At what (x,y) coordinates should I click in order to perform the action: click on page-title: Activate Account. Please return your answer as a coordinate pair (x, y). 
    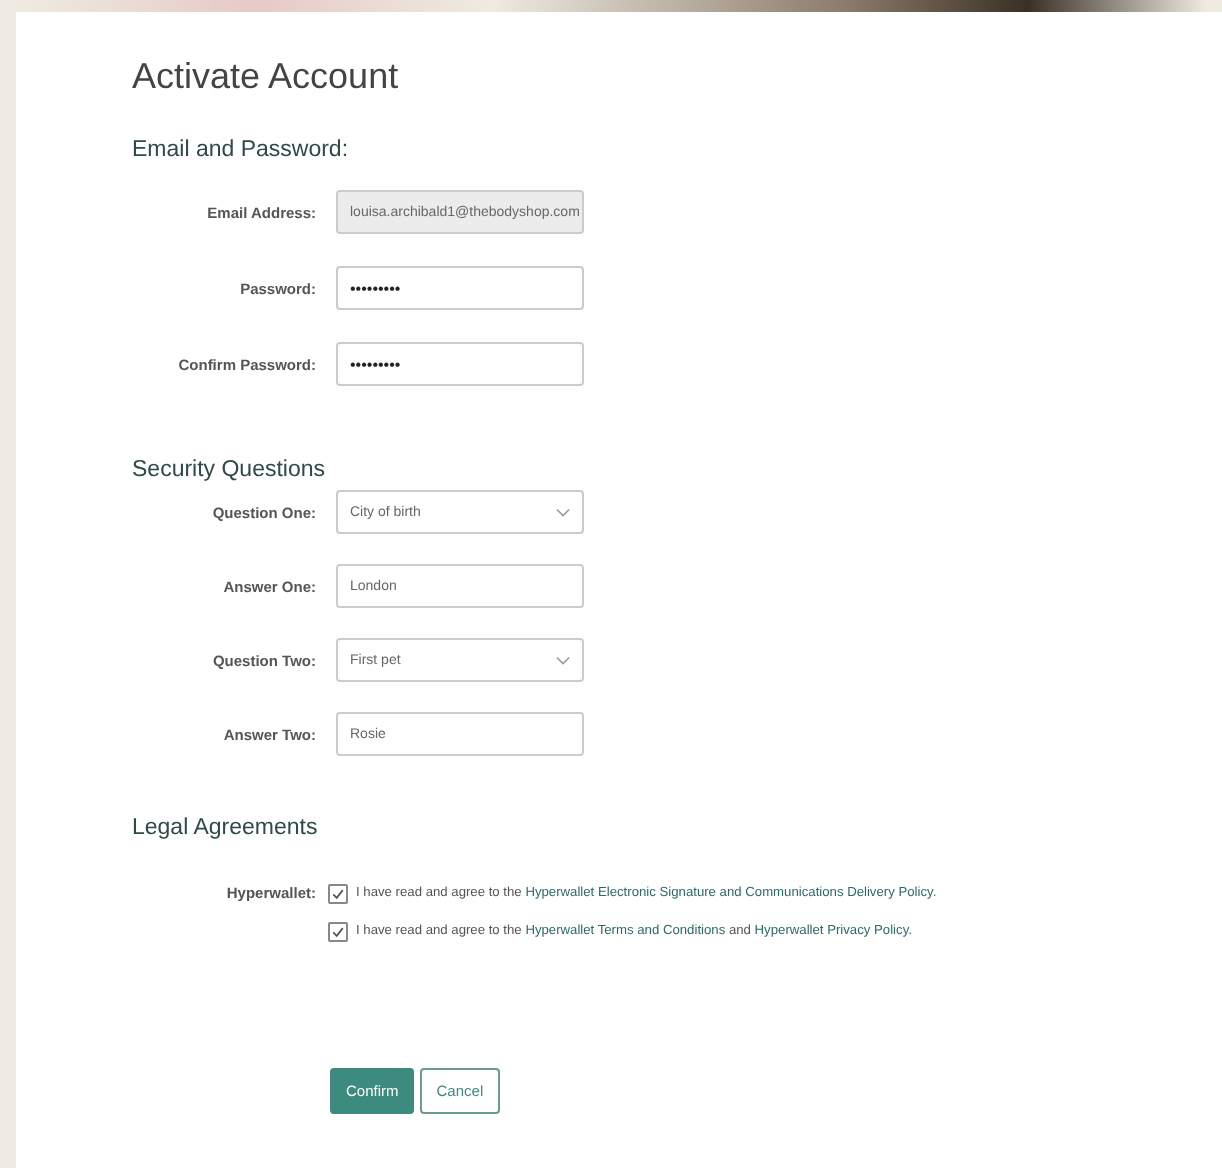
    Looking at the image, I should click on (266, 76).